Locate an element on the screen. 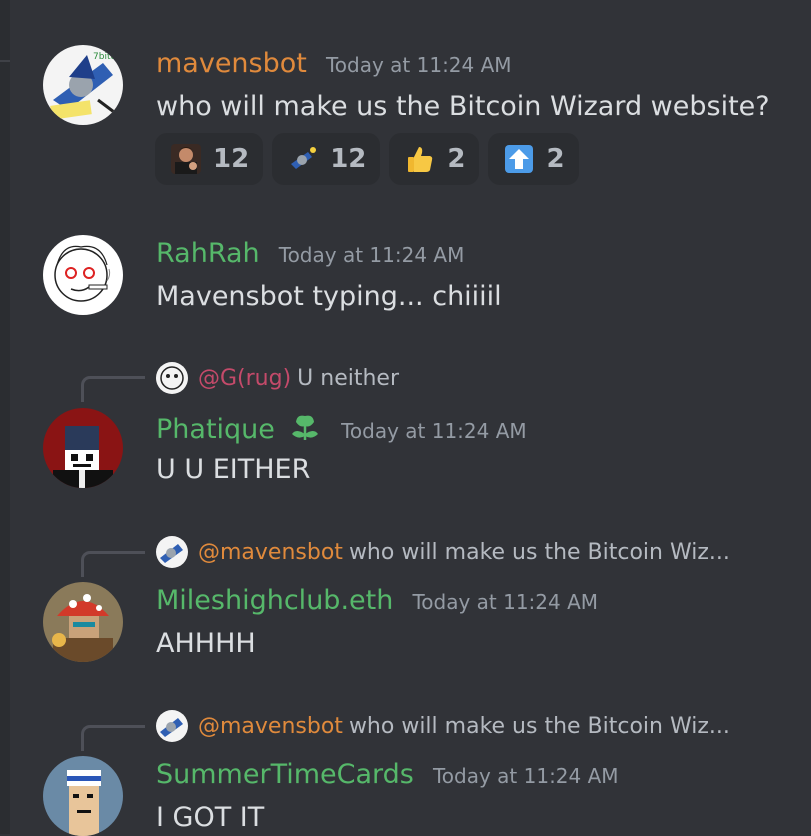 The width and height of the screenshot is (811, 836). channel-left-rail is located at coordinates (5, 417).